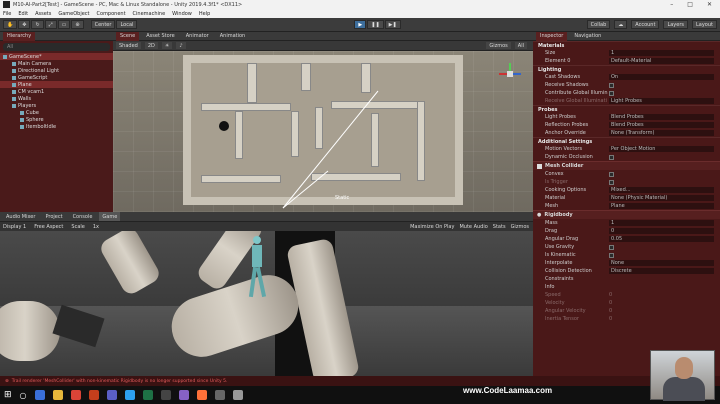  What do you see at coordinates (56, 98) in the screenshot?
I see `hierarchy-item: Walls` at bounding box center [56, 98].